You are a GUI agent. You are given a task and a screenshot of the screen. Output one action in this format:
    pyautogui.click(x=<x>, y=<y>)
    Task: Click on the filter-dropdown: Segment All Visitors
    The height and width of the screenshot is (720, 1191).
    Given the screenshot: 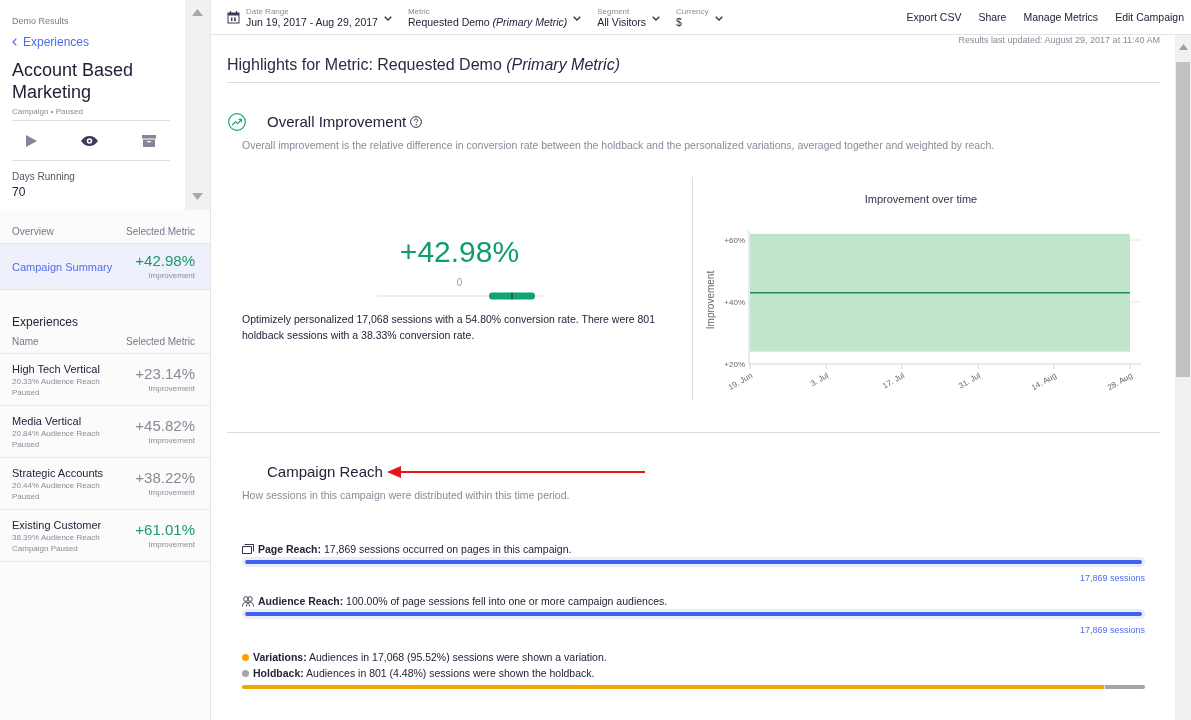 What is the action you would take?
    pyautogui.click(x=629, y=17)
    